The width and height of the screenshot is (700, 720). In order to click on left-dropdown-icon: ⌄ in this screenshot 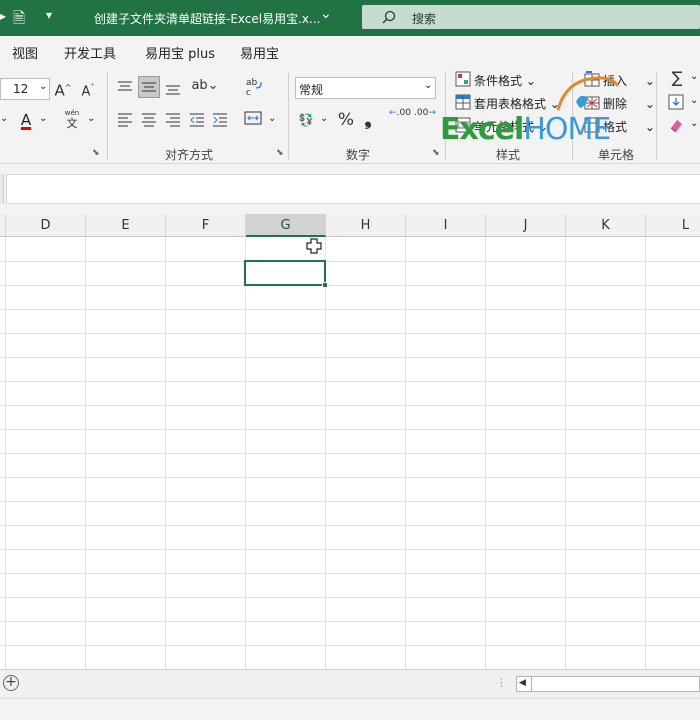, I will do `click(4, 118)`.